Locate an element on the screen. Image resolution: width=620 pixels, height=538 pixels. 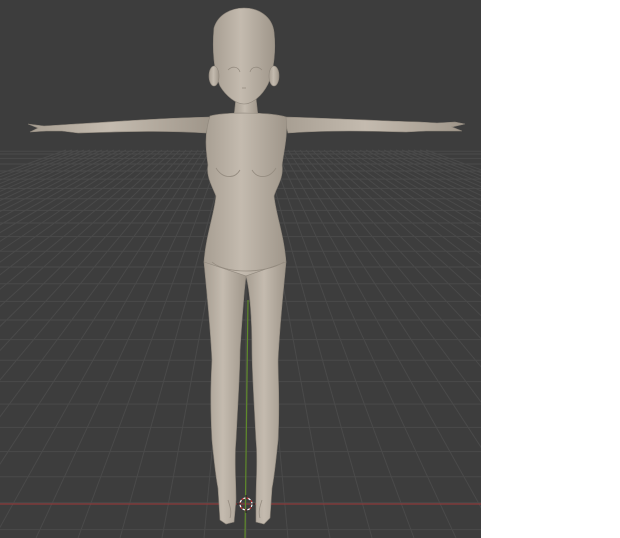
right-arm is located at coordinates (374, 125).